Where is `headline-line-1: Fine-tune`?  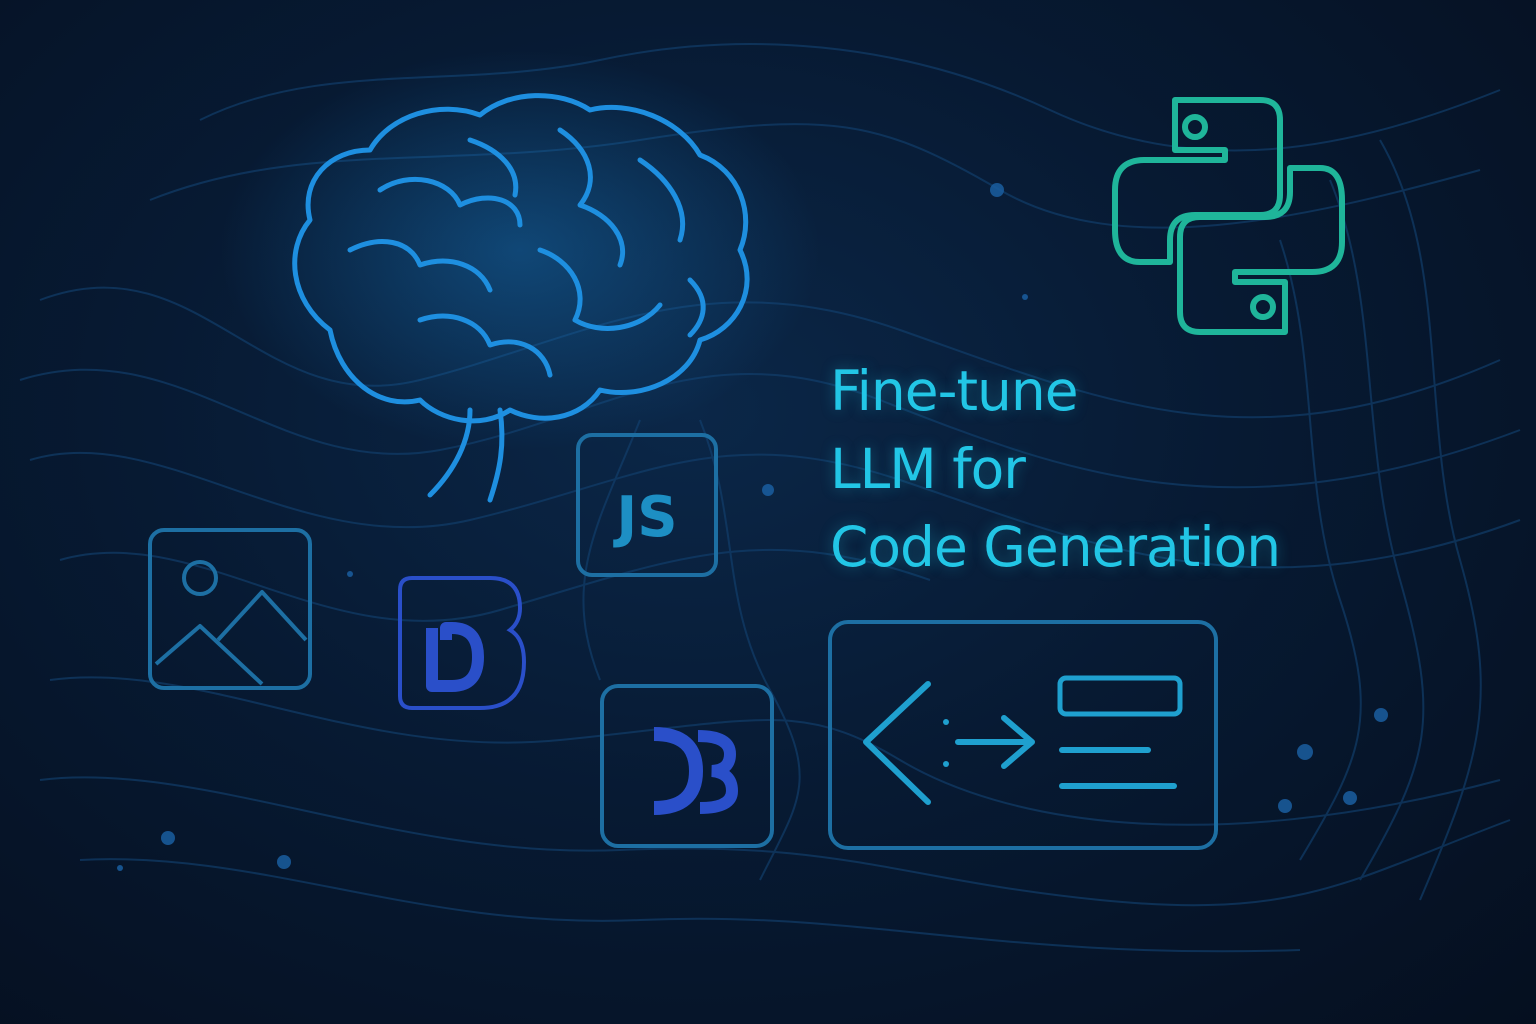 headline-line-1: Fine-tune is located at coordinates (954, 391).